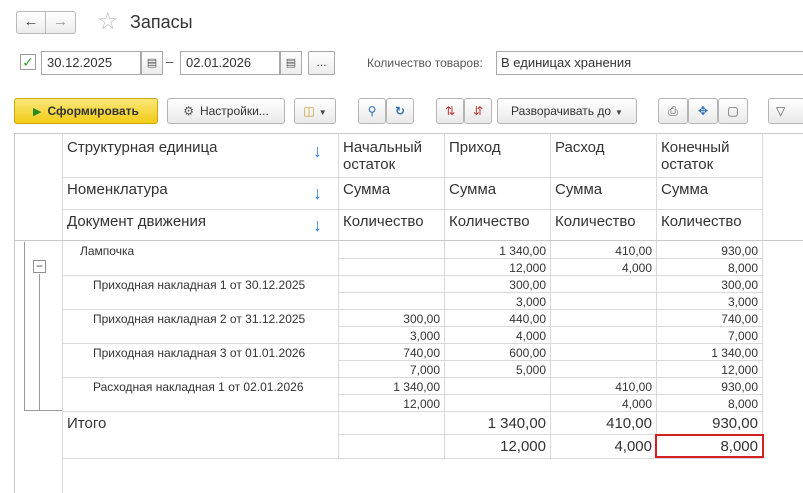  I want to click on folder-icon: ◫, so click(309, 111).